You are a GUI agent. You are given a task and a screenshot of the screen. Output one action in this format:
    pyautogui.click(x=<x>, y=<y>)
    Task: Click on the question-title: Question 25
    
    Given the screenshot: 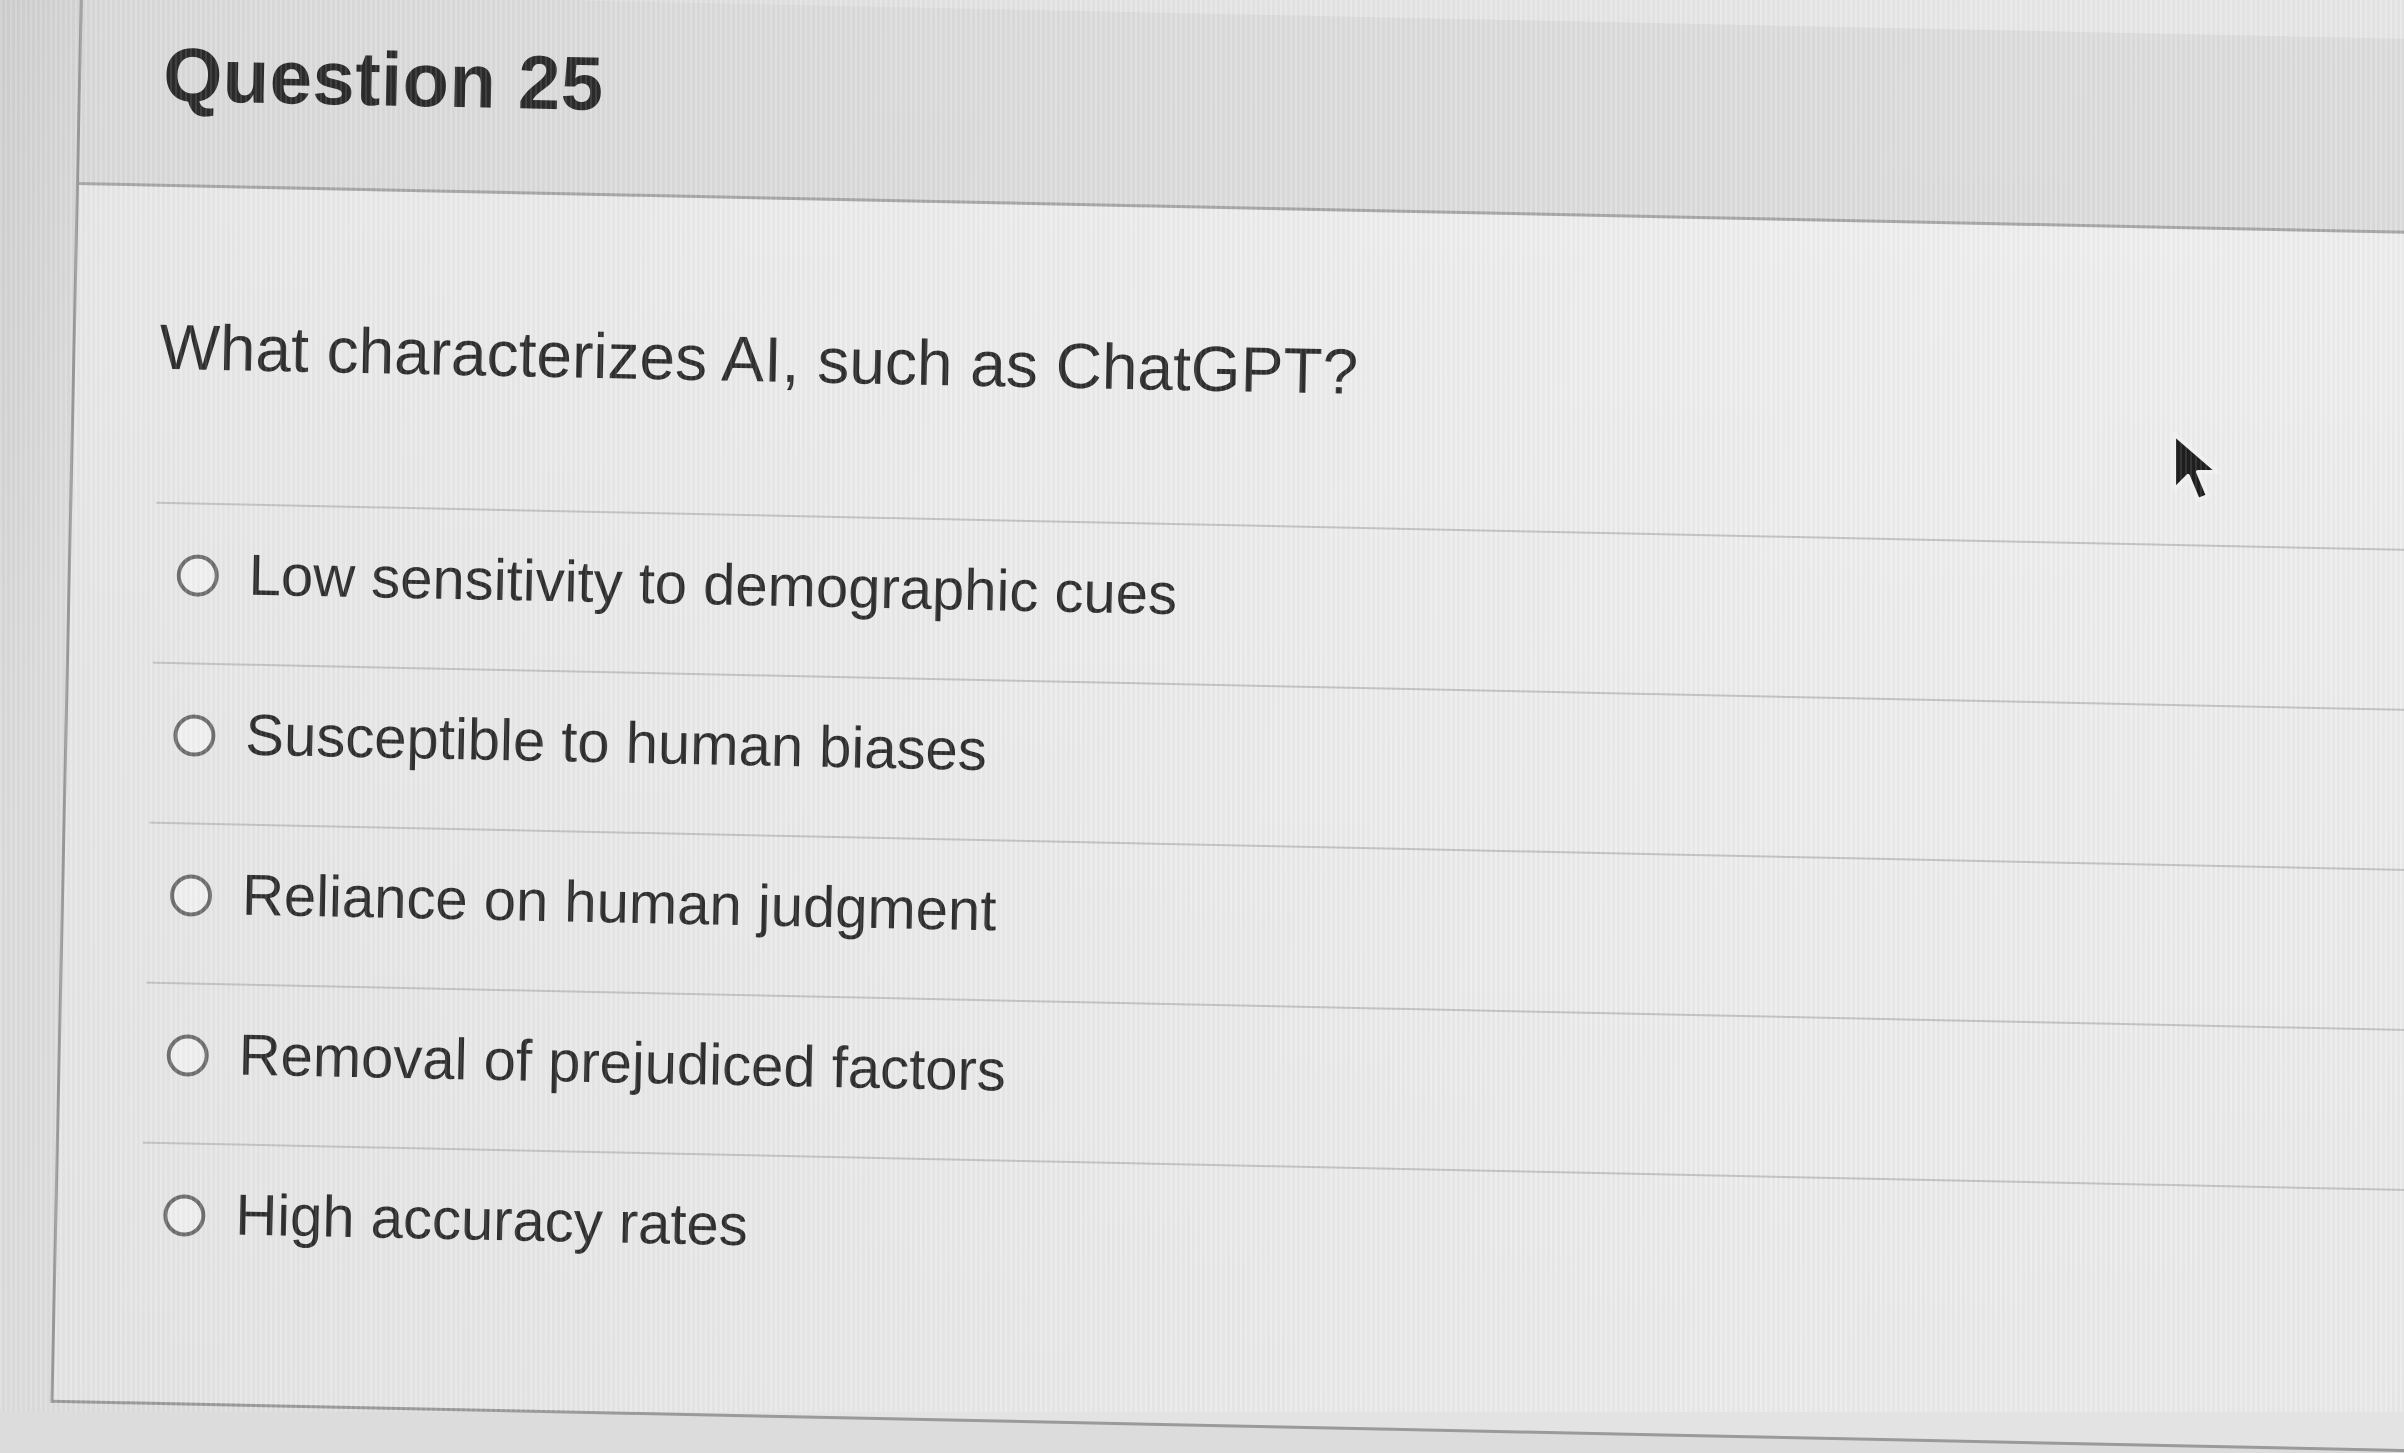 What is the action you would take?
    pyautogui.click(x=383, y=79)
    